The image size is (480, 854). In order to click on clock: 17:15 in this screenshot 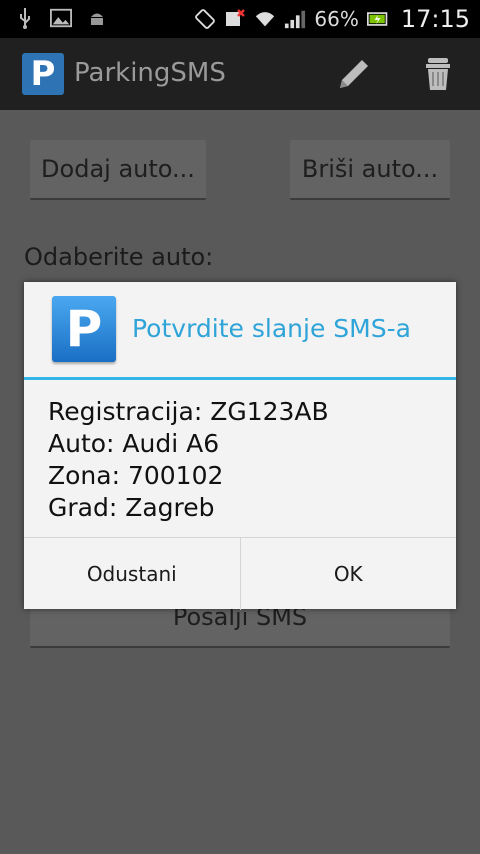, I will do `click(435, 19)`.